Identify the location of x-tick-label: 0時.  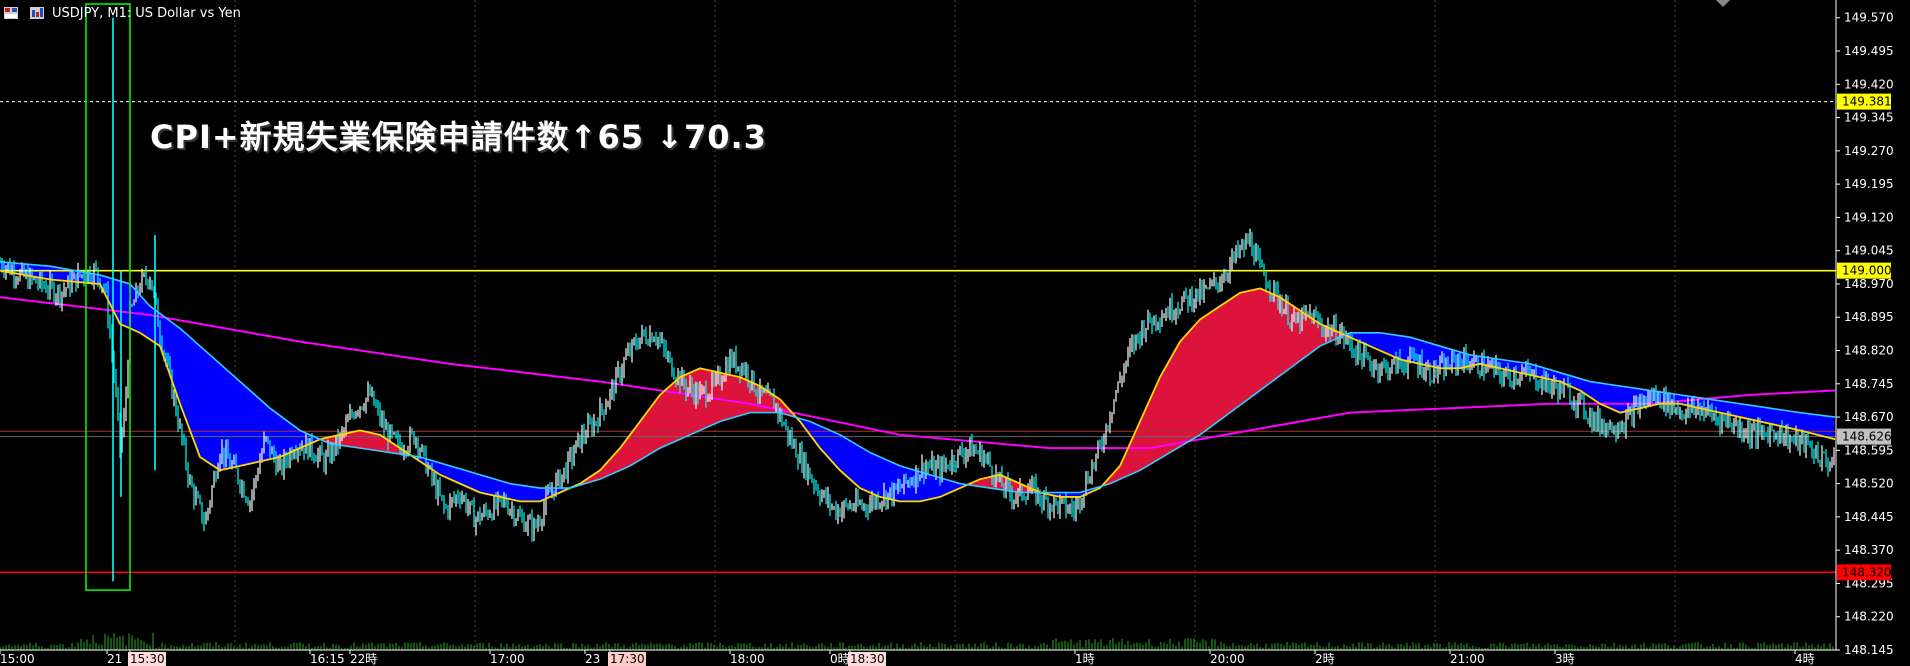
(840, 659).